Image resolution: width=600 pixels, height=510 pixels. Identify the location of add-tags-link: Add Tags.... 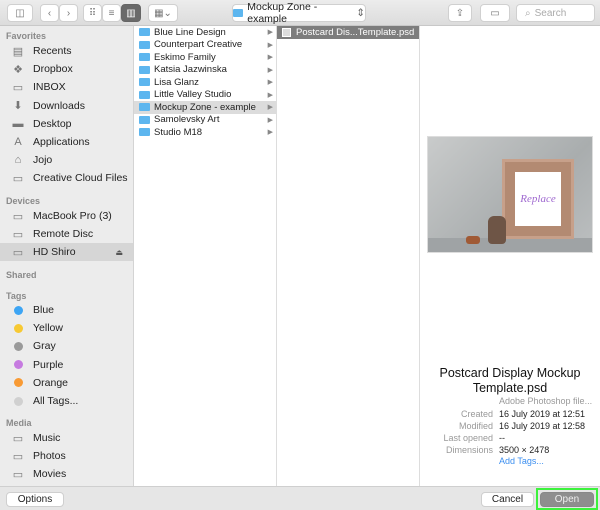
(521, 461).